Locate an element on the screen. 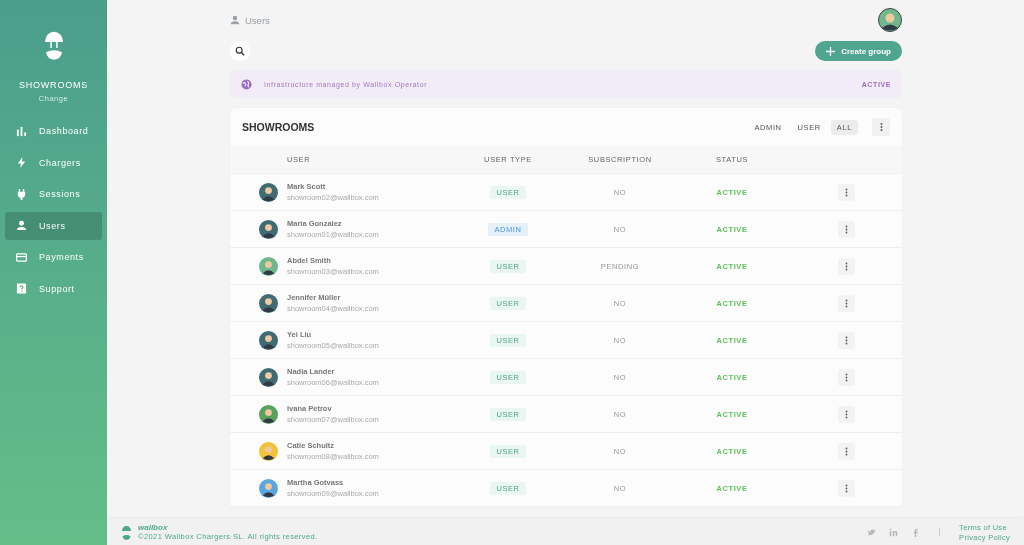  nav-item: Support is located at coordinates (53, 288).